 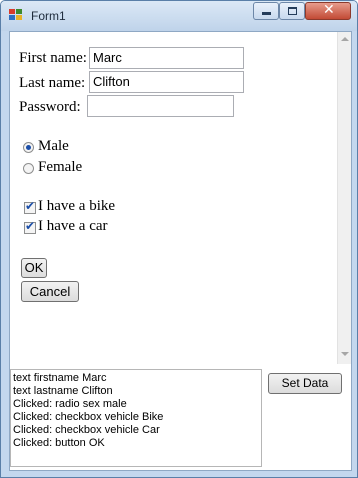 What do you see at coordinates (59, 443) in the screenshot?
I see `log-line: Clicked: button OK` at bounding box center [59, 443].